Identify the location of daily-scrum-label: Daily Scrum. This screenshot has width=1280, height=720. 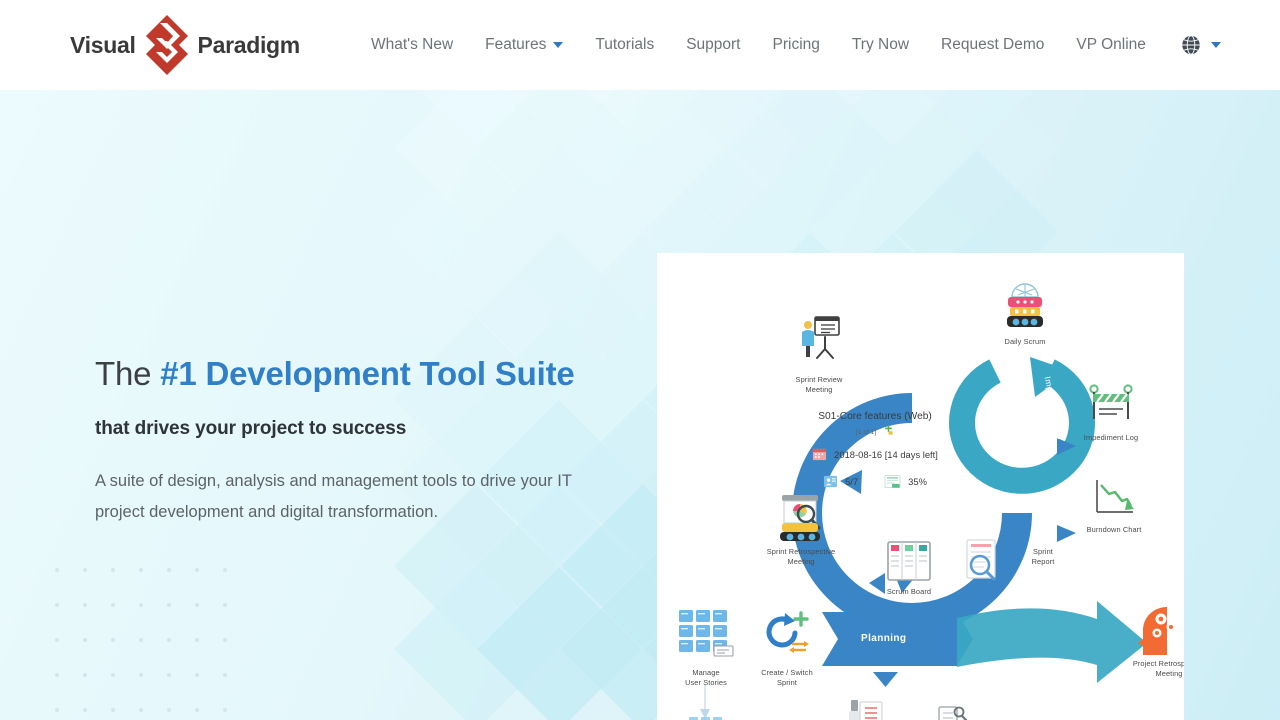
(1025, 341).